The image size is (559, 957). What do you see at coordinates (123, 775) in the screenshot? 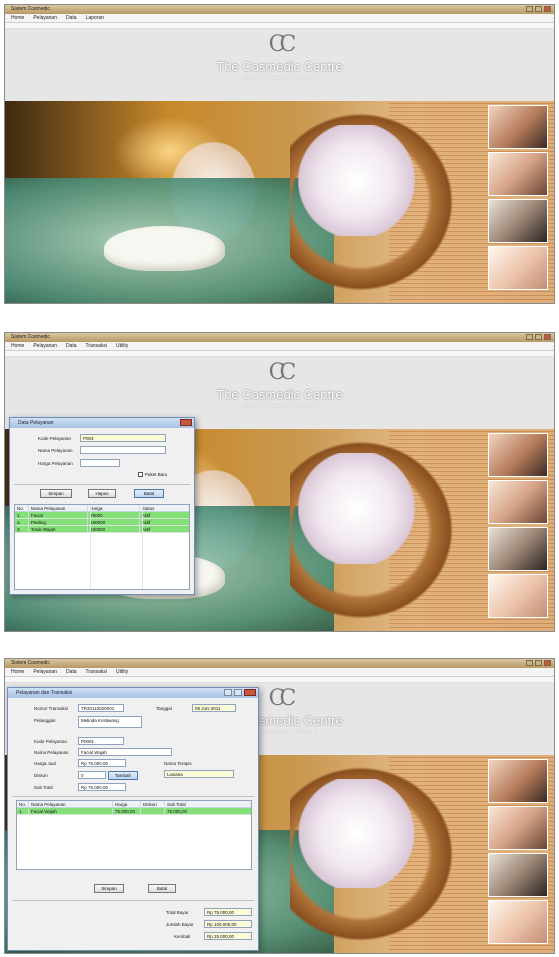
I see `tambah-button: Tambah` at bounding box center [123, 775].